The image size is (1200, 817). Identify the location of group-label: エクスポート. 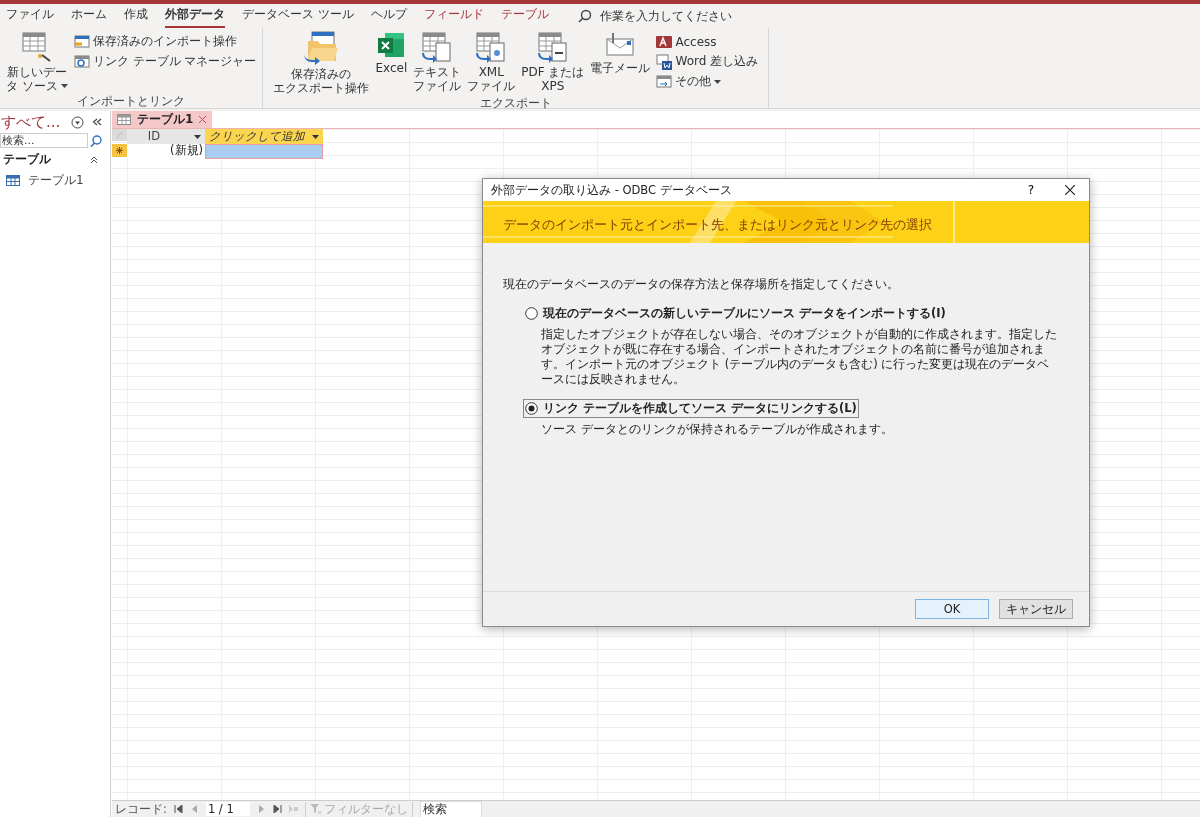
(515, 104).